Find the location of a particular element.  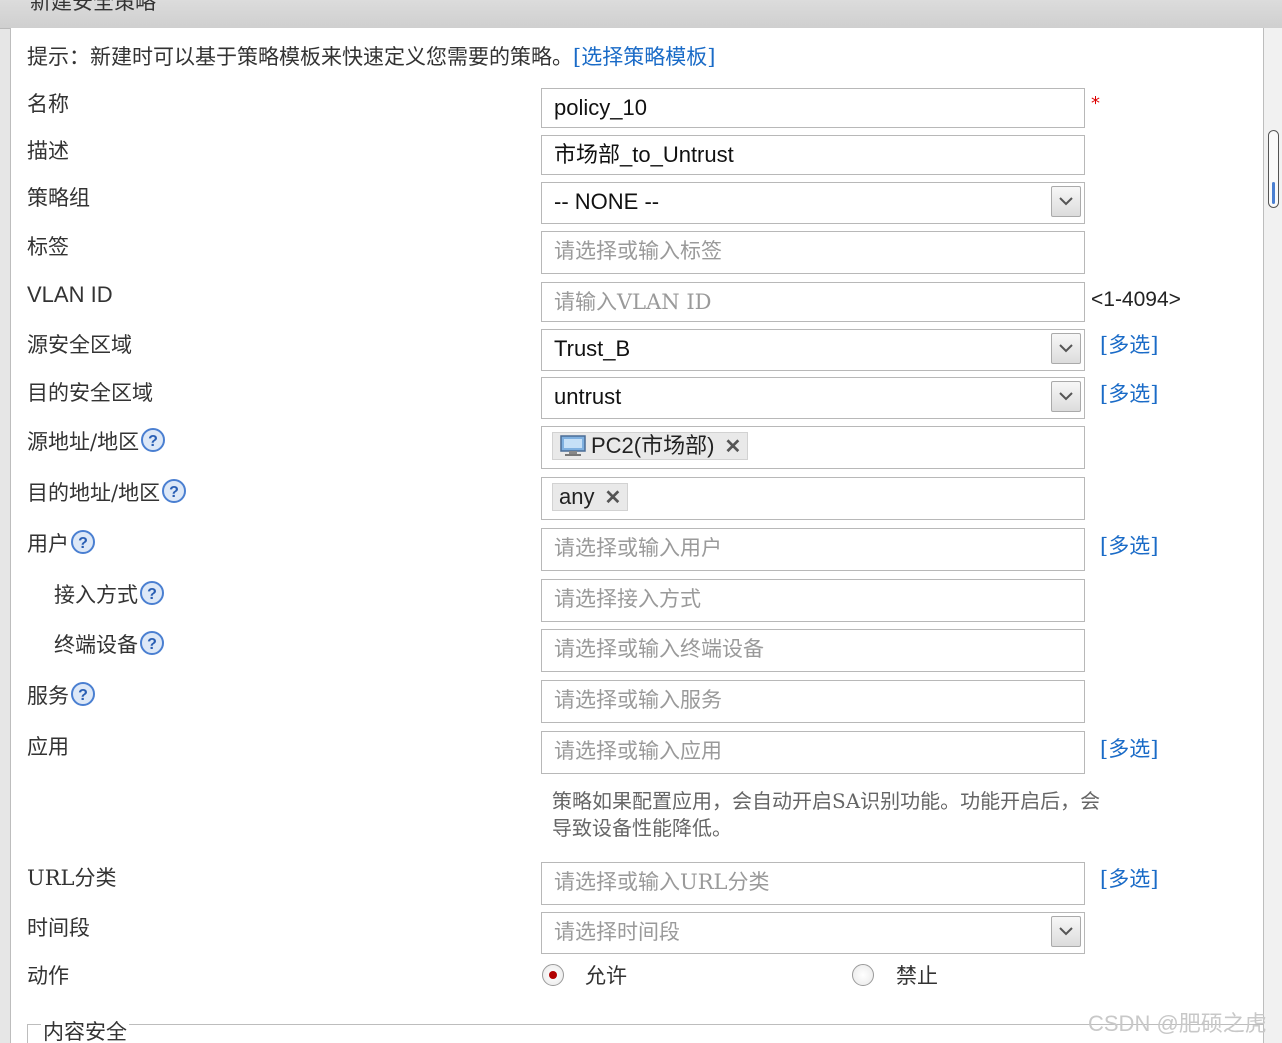

application-performance-note: 策略如果配置应用，会自动开启SA识别功能。功能开启后，会导致设备性能降低。 is located at coordinates (826, 814).